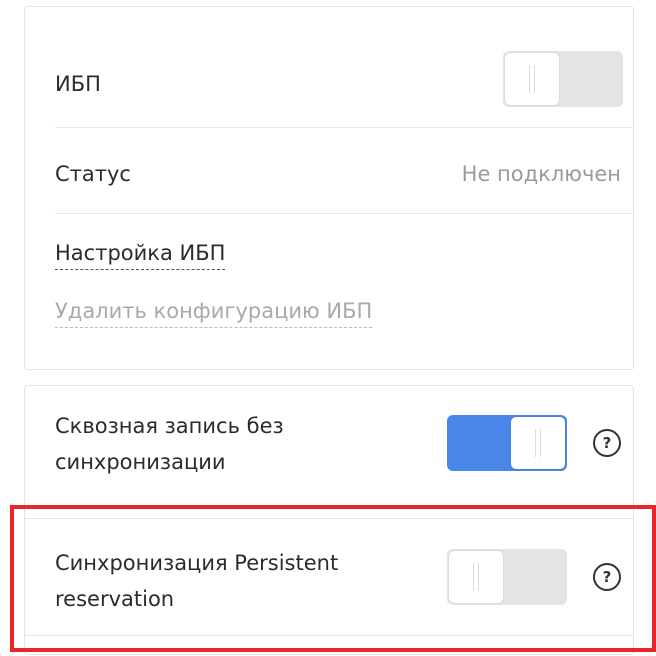 The height and width of the screenshot is (656, 656). I want to click on ups-settings-link: Настройка ИБП, so click(140, 253).